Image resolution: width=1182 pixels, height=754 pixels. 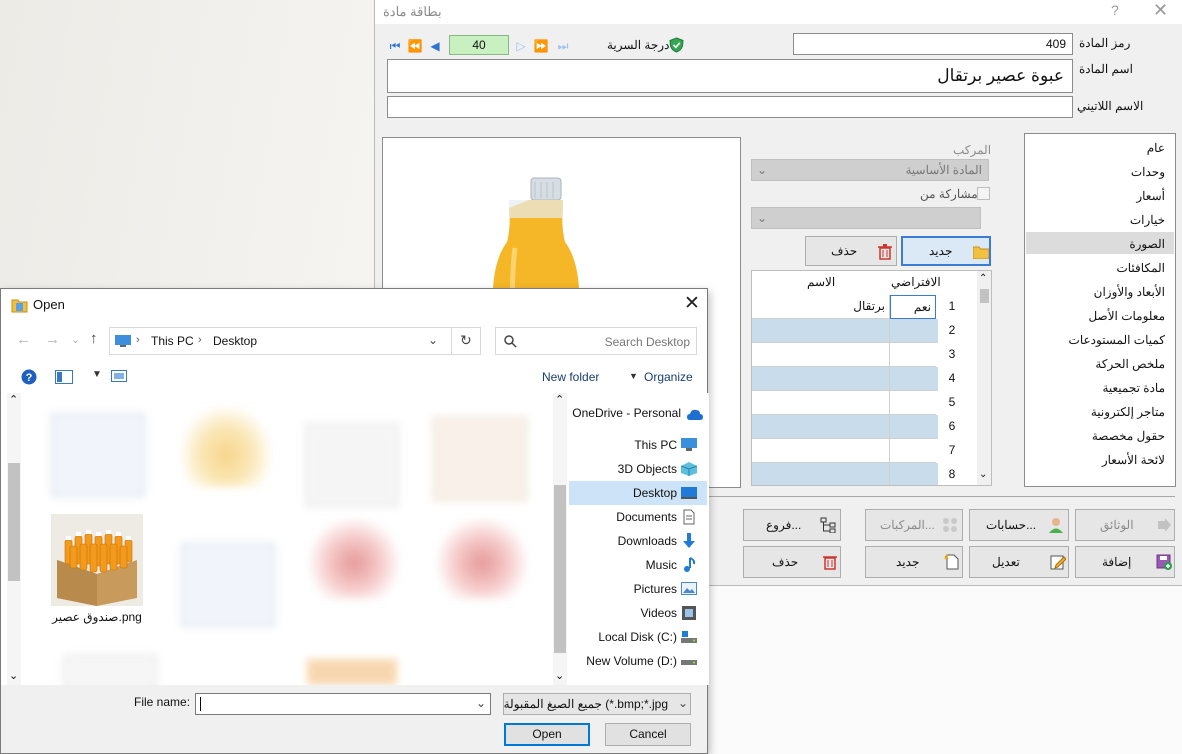 I want to click on files-left-scrollbar: ⌃ ⌄, so click(x=14, y=539).